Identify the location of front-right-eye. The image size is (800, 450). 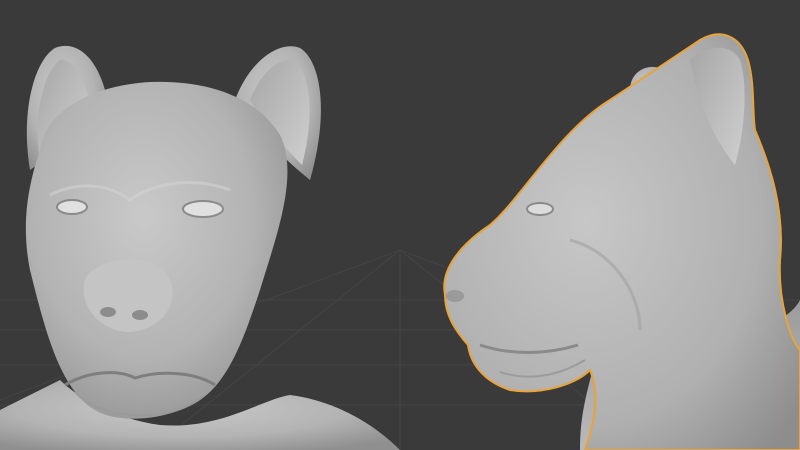
(203, 209).